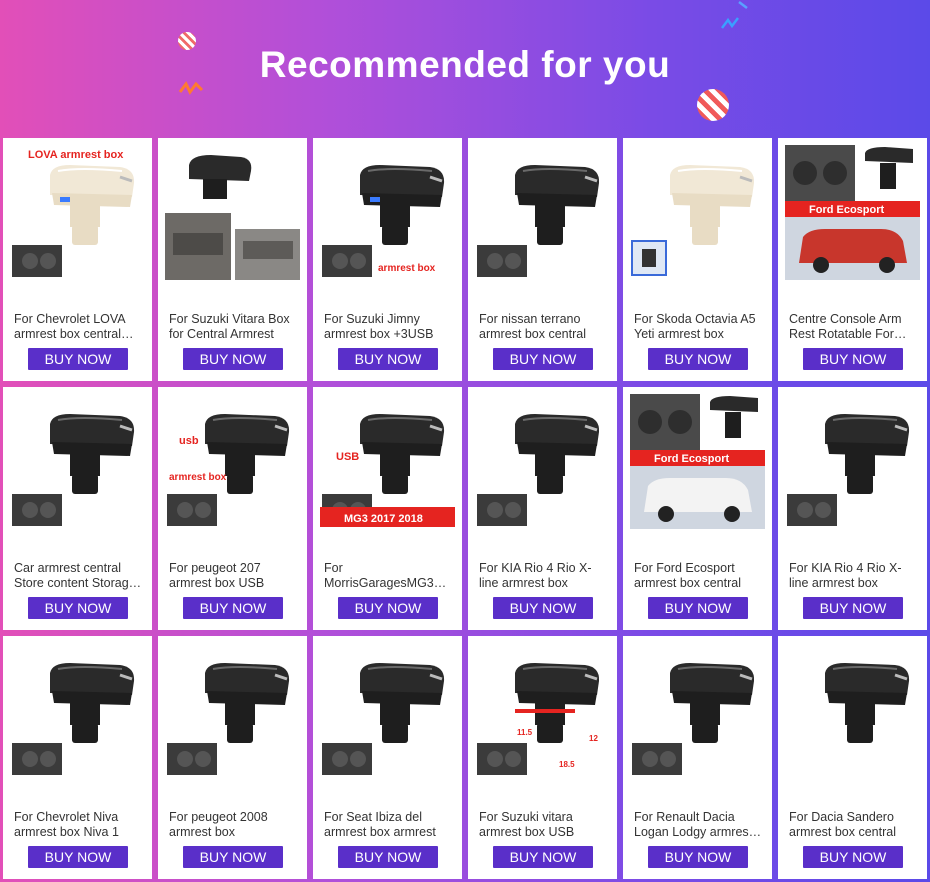 This screenshot has width=930, height=882. Describe the element at coordinates (854, 825) in the screenshot. I see `product-title: For Dacia Sandero armrest box central` at that location.